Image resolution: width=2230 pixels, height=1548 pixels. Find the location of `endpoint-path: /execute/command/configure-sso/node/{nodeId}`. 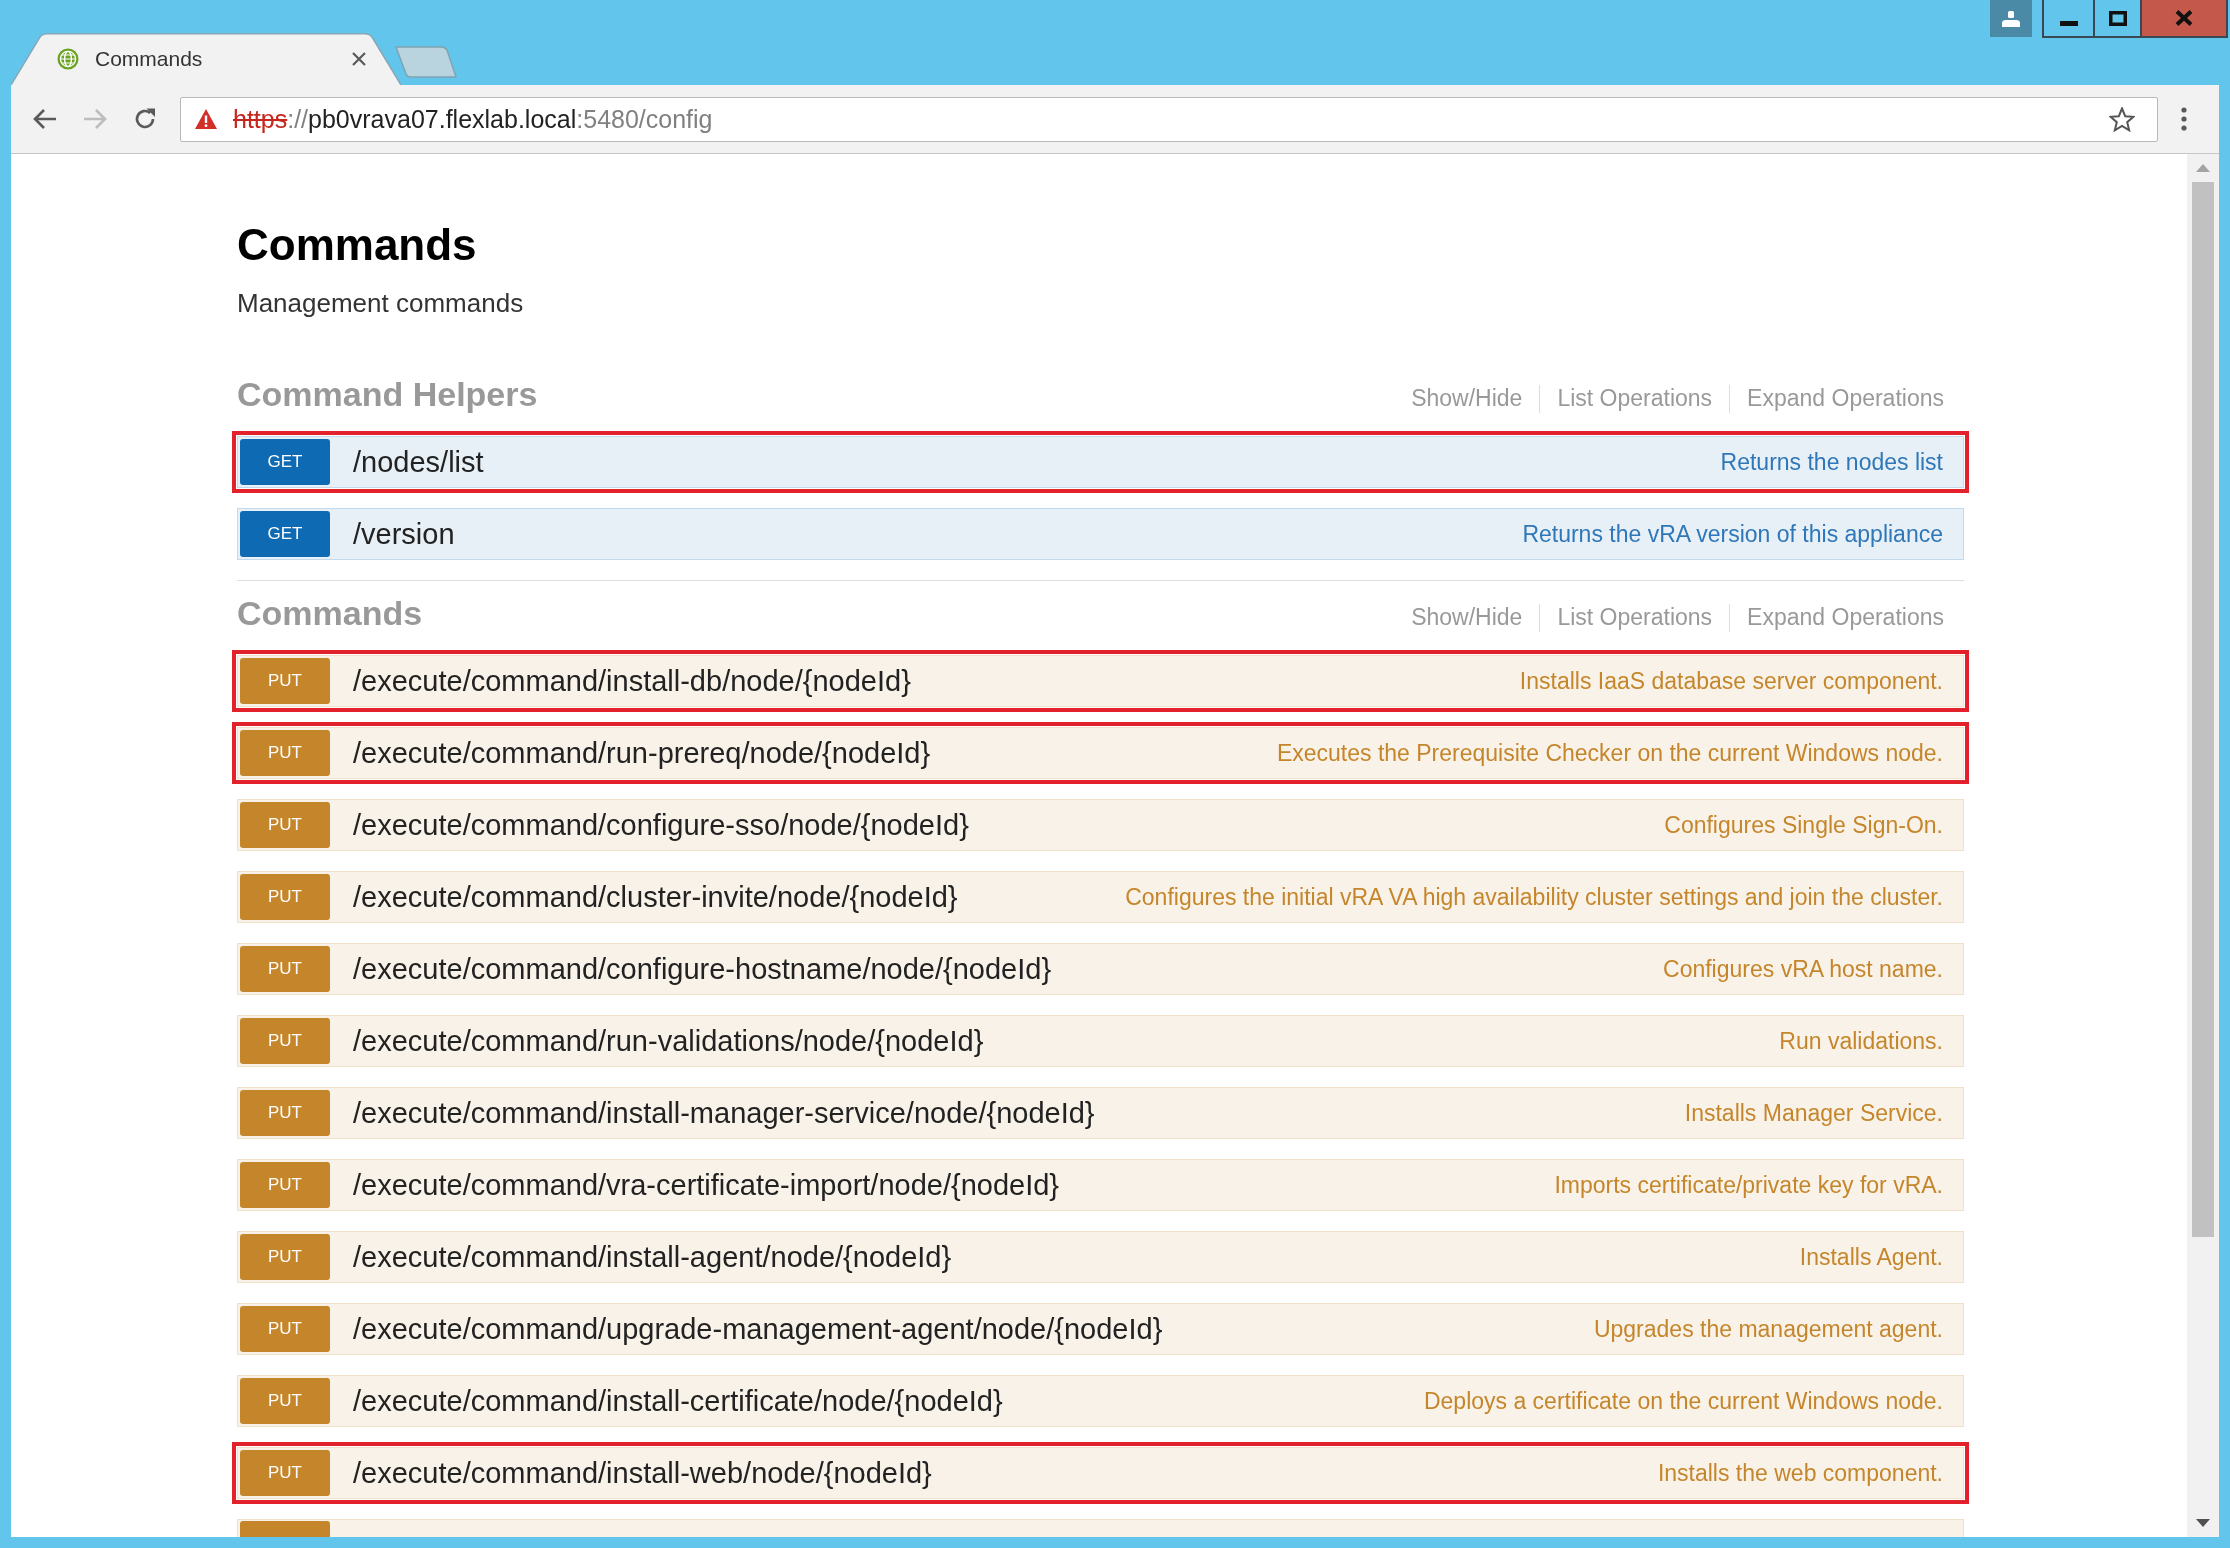

endpoint-path: /execute/command/configure-sso/node/{nodeId} is located at coordinates (661, 825).